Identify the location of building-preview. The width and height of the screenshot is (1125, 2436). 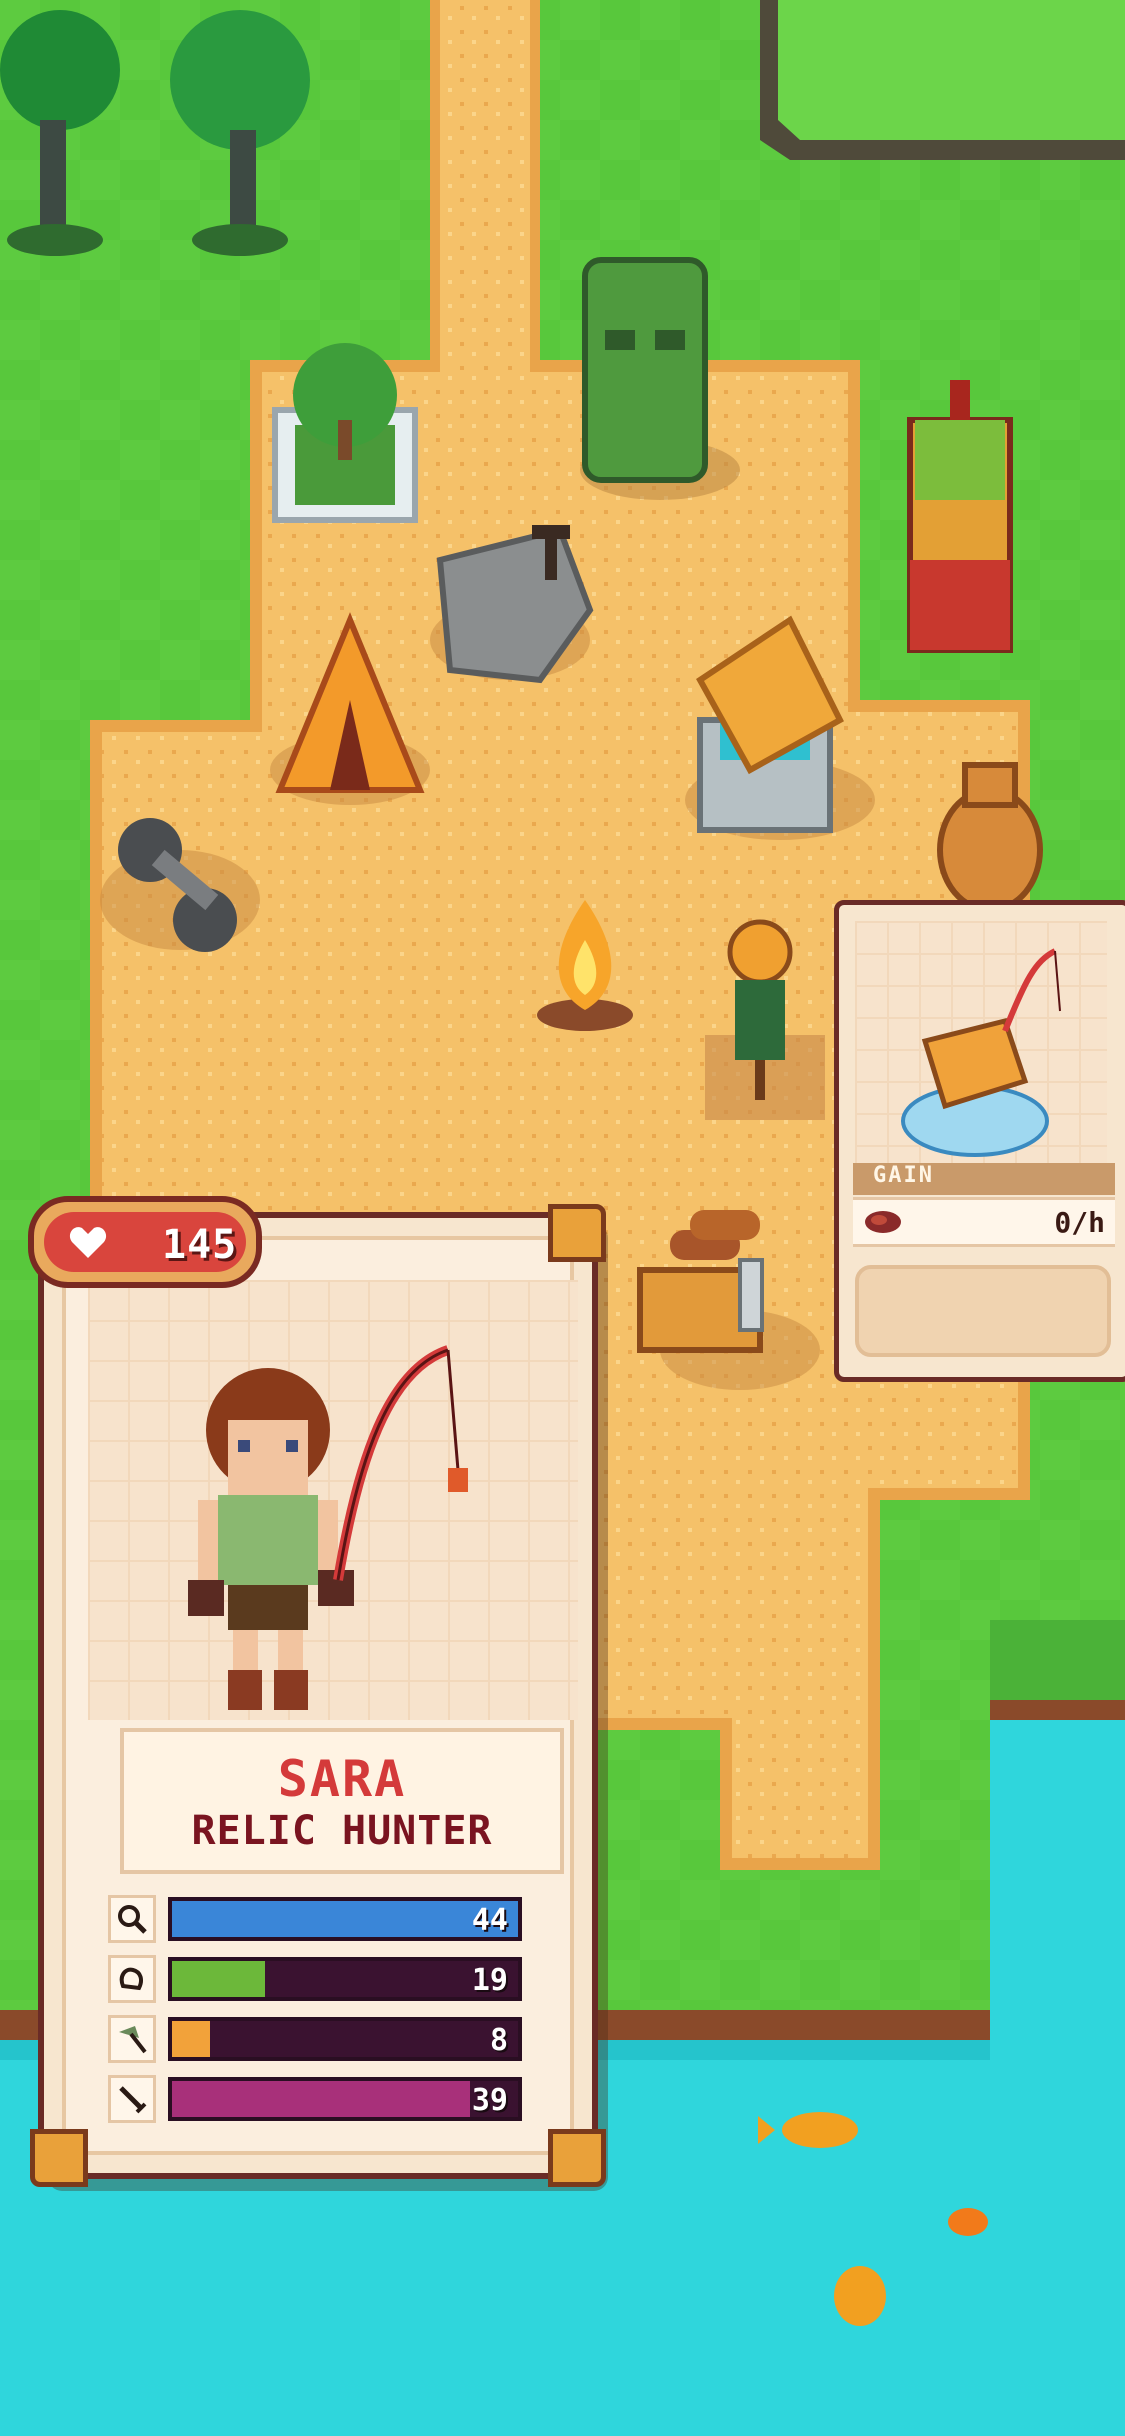
(981, 1046).